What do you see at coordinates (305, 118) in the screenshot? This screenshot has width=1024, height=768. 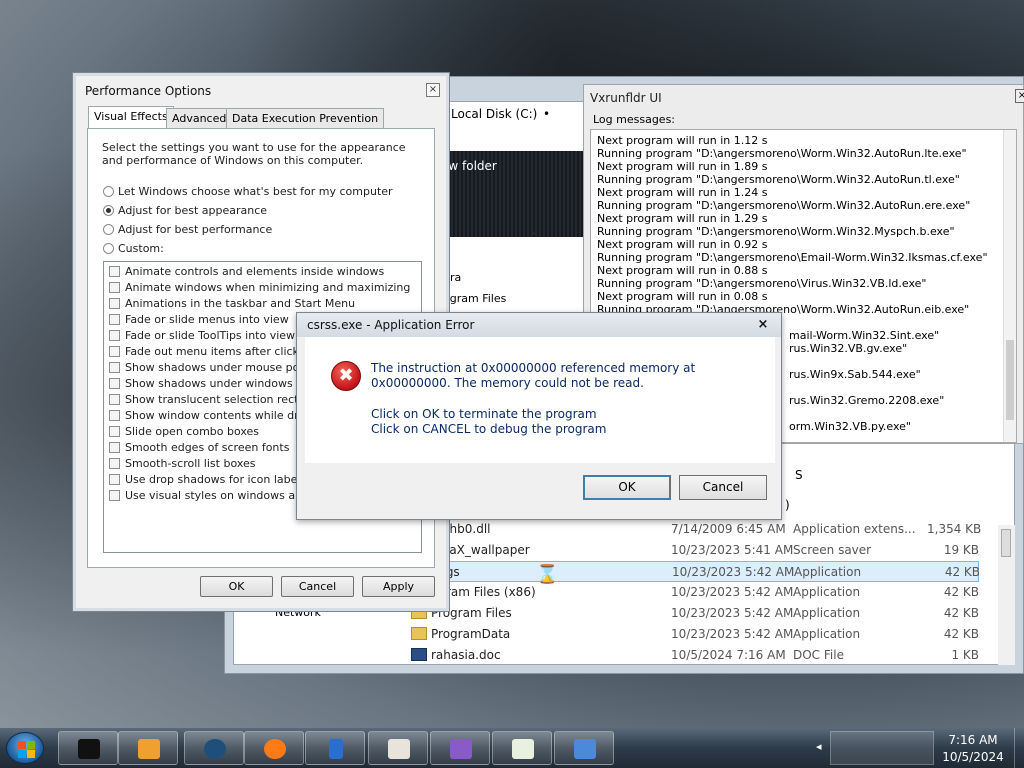 I see `tab-data-execution-prevention: Data Execution Prevention` at bounding box center [305, 118].